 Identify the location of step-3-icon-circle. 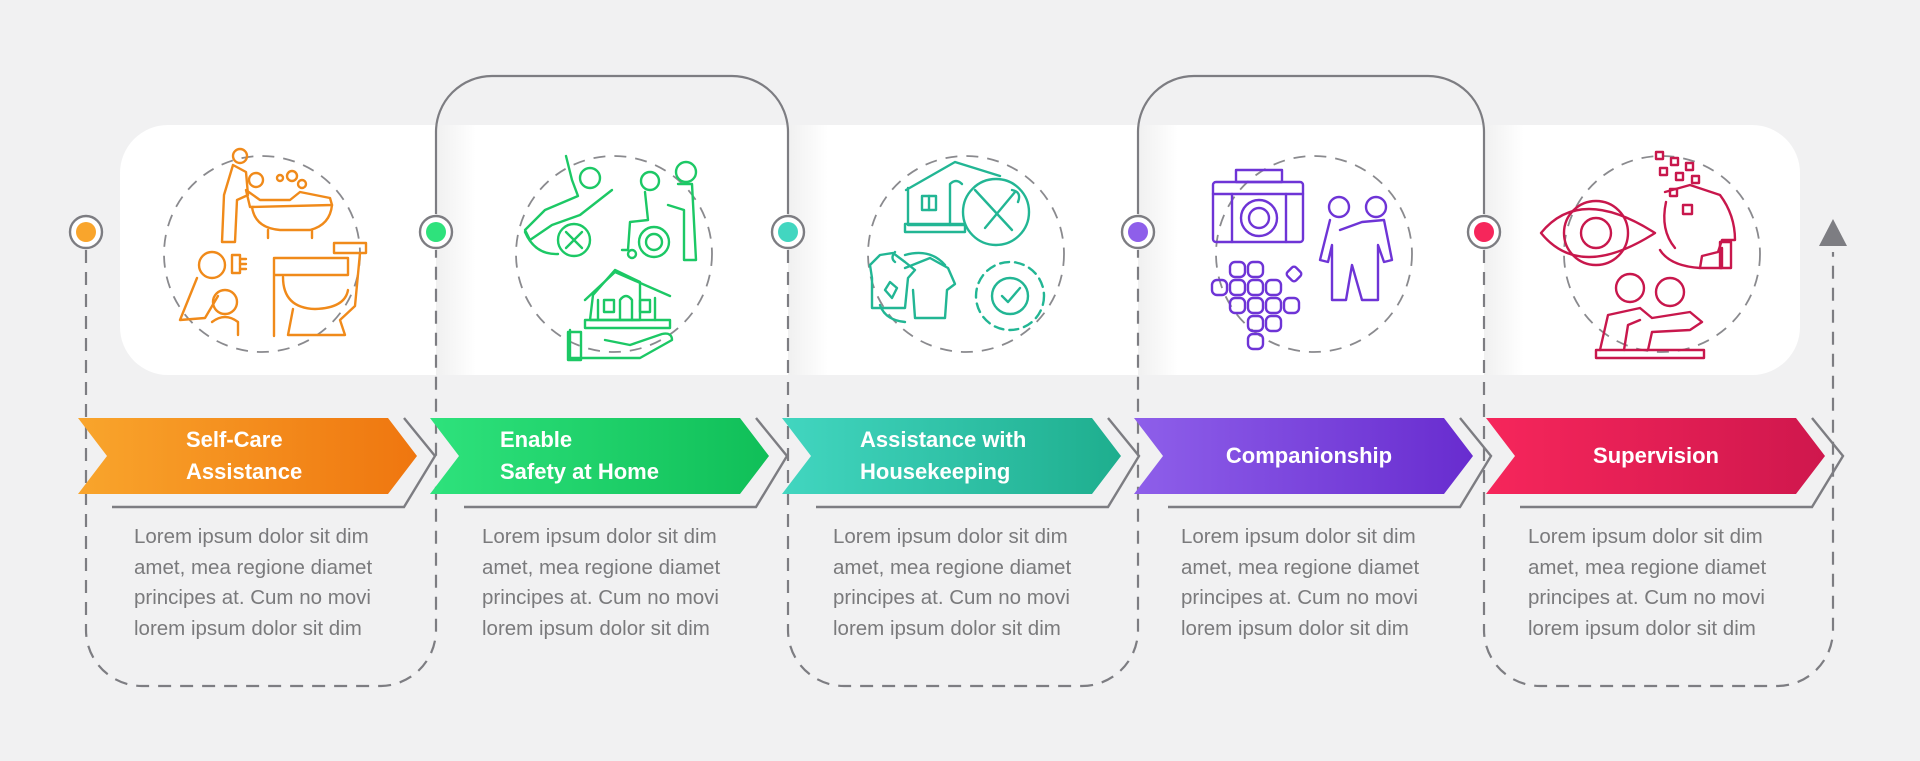
(966, 254).